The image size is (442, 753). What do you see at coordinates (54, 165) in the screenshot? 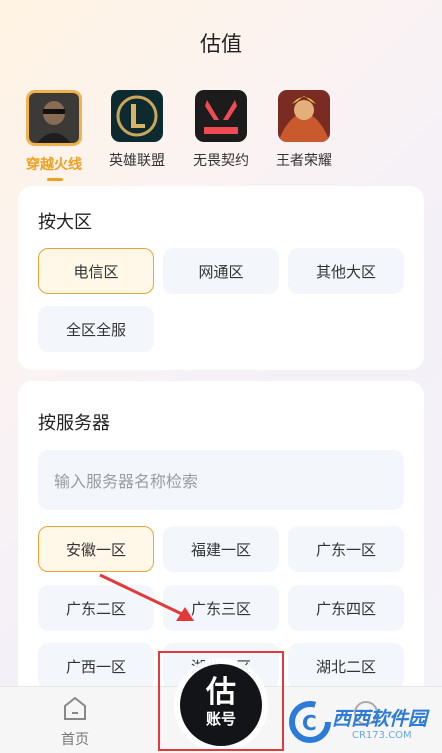
I see `game-label: 穿越火线` at bounding box center [54, 165].